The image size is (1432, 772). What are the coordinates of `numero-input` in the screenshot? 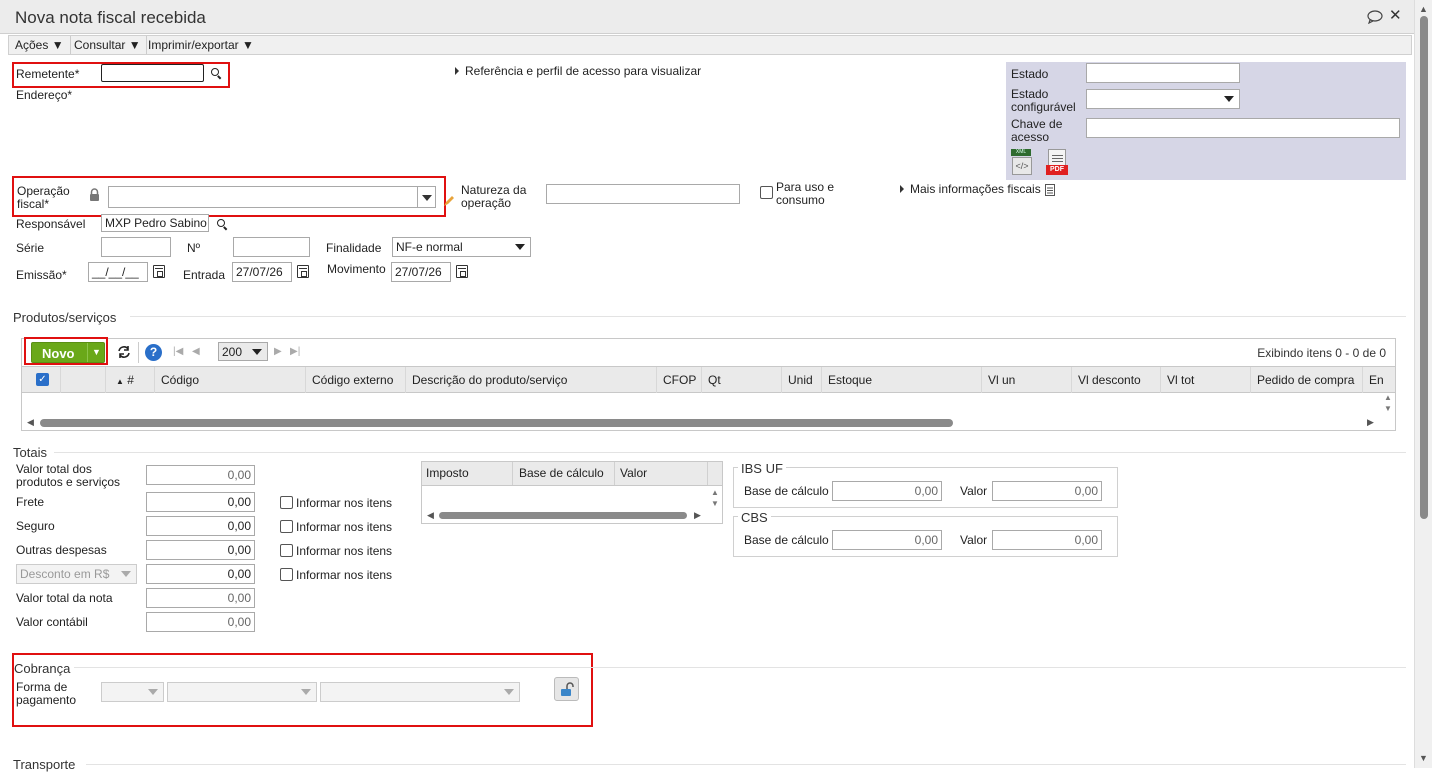 It's located at (271, 247).